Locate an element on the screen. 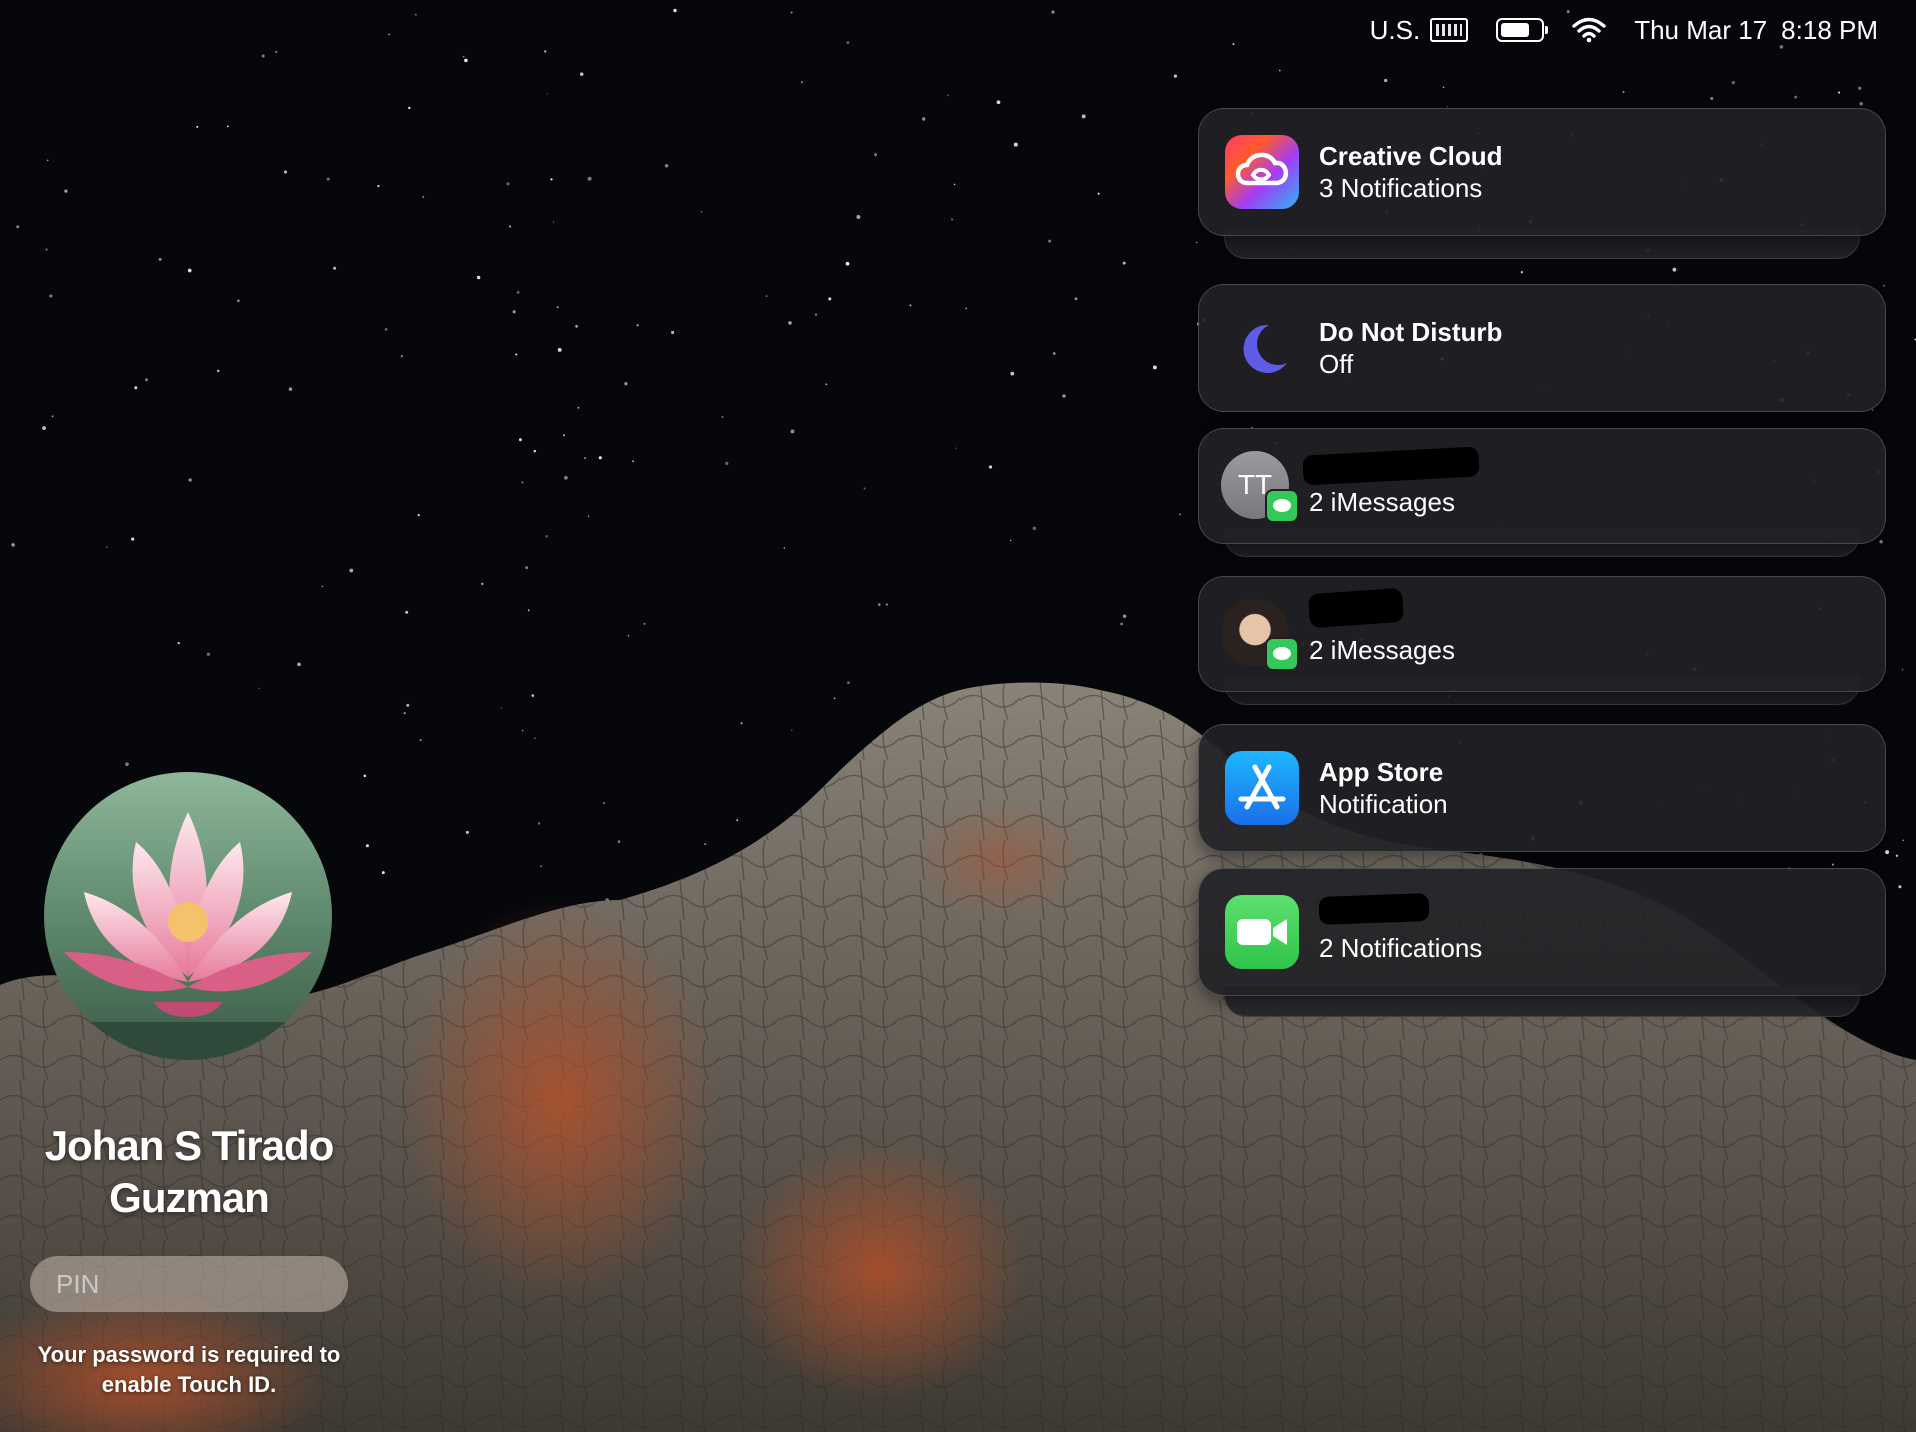 Image resolution: width=1916 pixels, height=1432 pixels. moon-icon is located at coordinates (1262, 348).